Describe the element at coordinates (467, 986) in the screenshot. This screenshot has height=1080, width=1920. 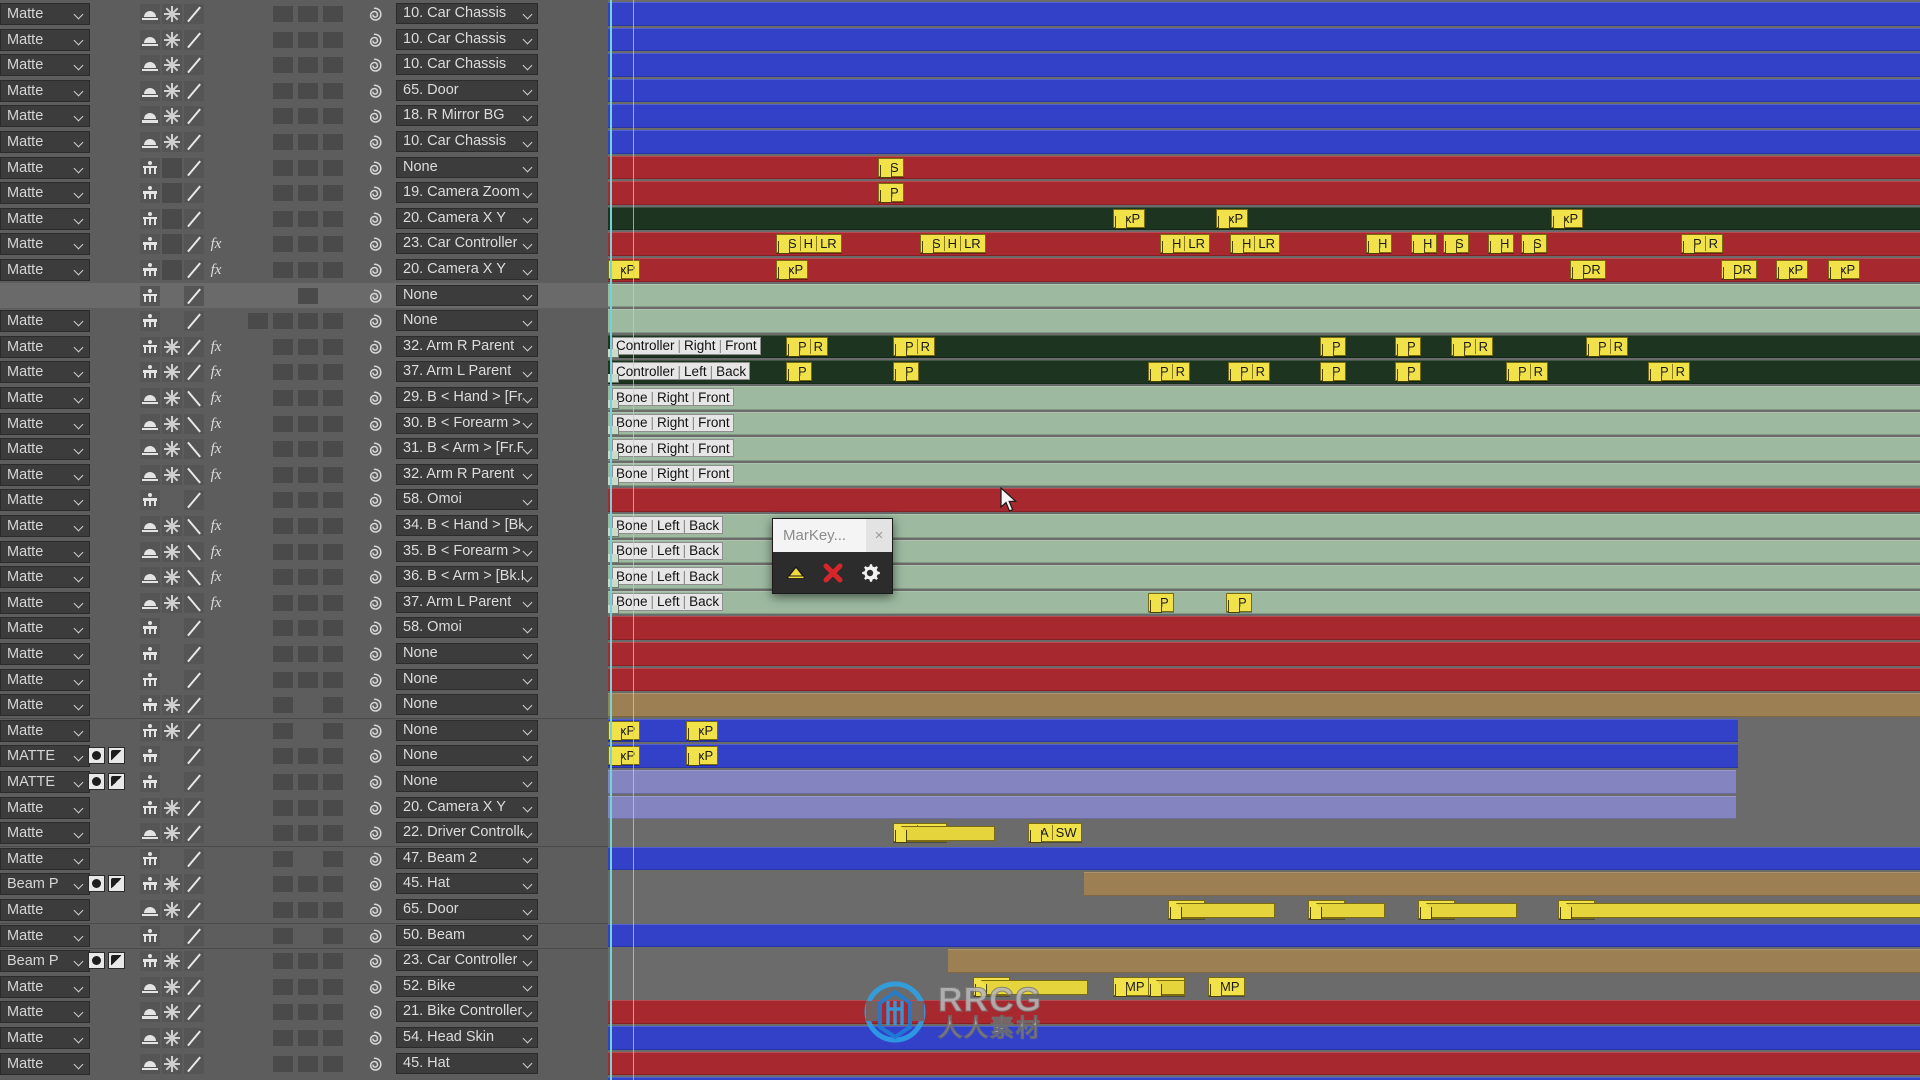
I see `parent-dropdown: 52. Bike` at that location.